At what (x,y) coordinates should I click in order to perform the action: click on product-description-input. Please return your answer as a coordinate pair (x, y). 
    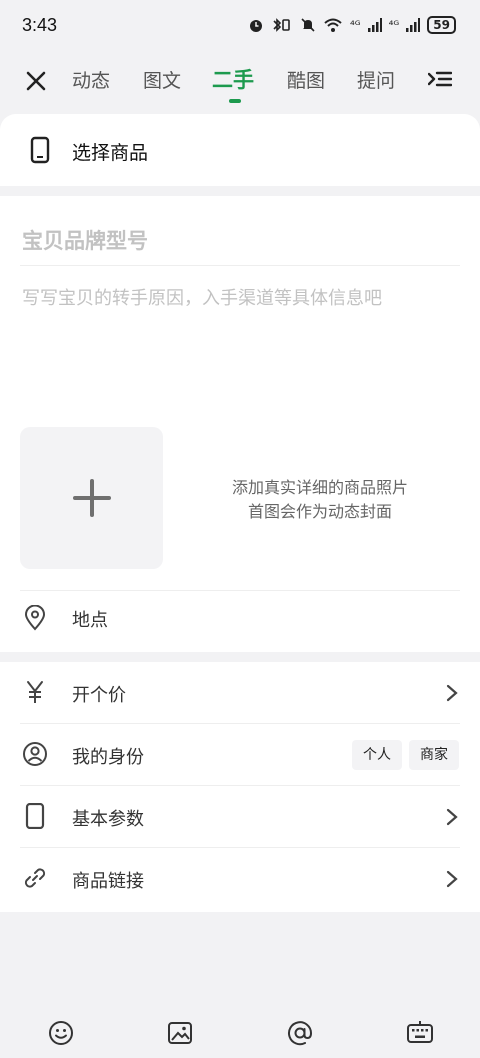
    Looking at the image, I should click on (240, 342).